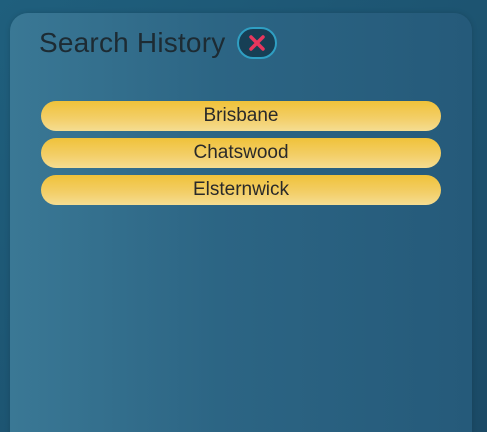 Image resolution: width=487 pixels, height=432 pixels. I want to click on close-button, so click(257, 43).